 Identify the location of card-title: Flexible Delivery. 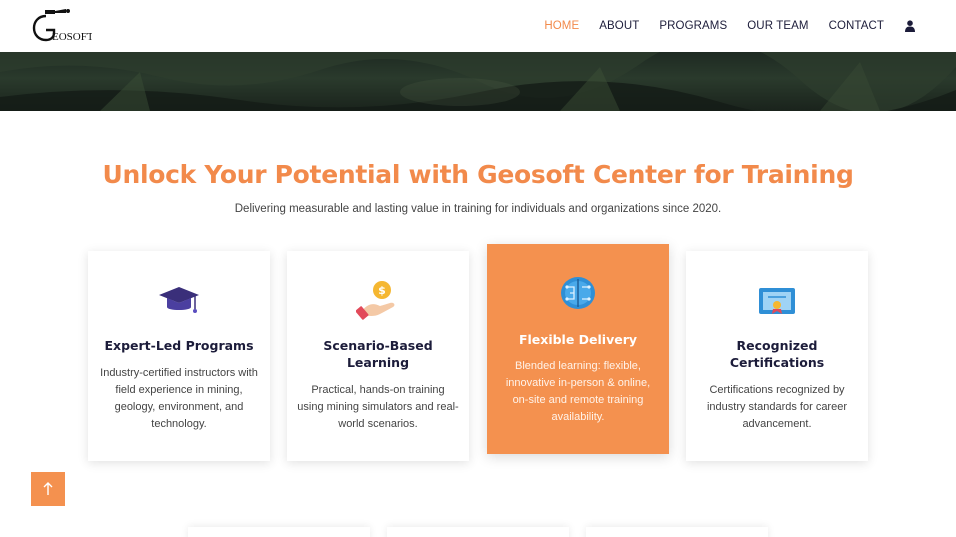
(578, 339).